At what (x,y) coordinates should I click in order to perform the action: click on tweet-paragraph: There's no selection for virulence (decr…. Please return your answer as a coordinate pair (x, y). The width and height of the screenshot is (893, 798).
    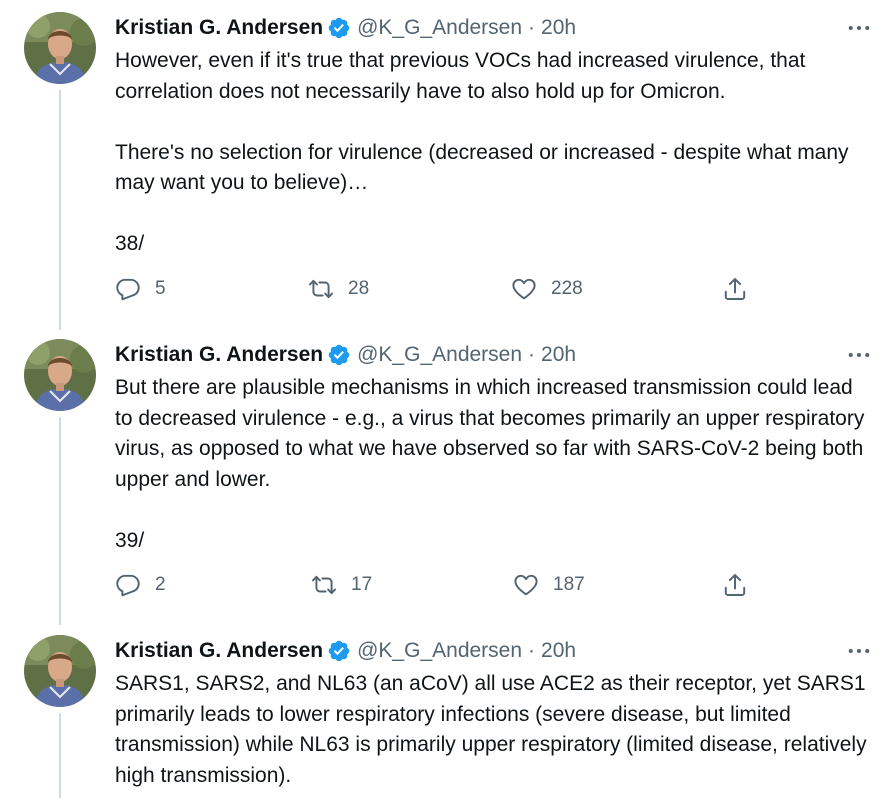
    Looking at the image, I should click on (482, 167).